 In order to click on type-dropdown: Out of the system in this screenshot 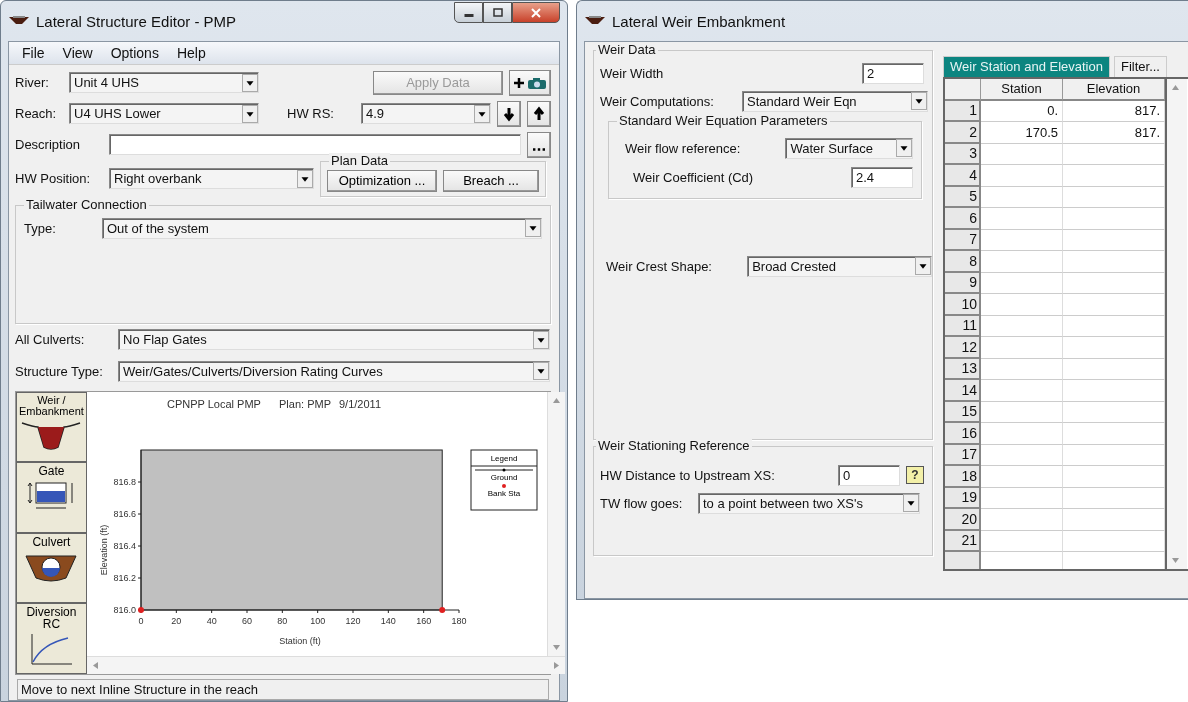, I will do `click(322, 228)`.